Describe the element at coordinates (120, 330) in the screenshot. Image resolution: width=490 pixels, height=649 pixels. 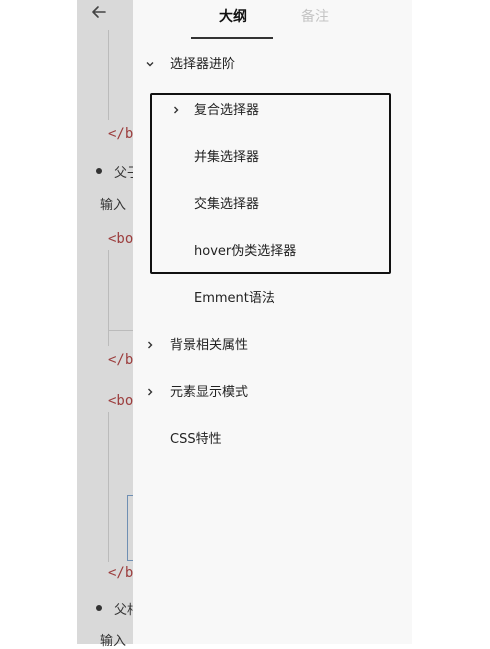
I see `code-block-line` at that location.